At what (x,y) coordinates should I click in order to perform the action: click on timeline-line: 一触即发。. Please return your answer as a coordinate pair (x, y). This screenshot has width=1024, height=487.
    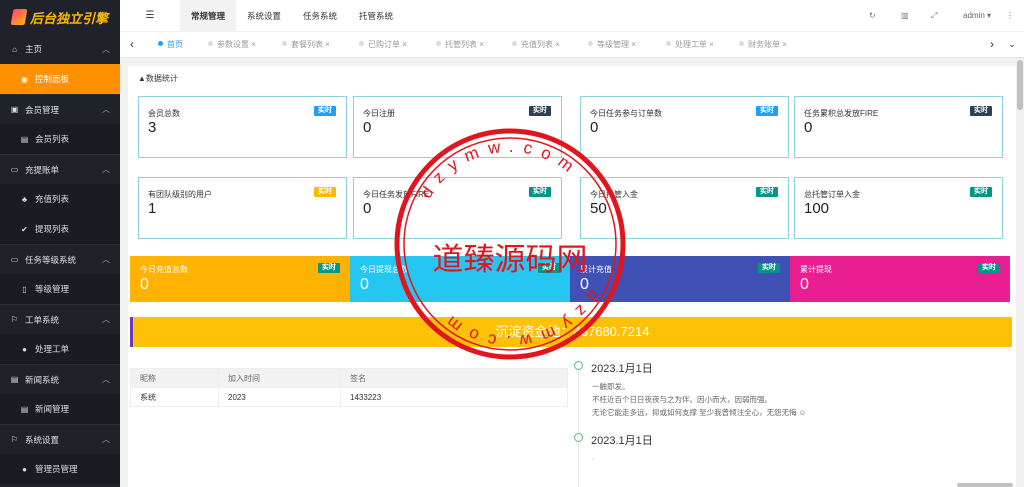
    Looking at the image, I should click on (611, 386).